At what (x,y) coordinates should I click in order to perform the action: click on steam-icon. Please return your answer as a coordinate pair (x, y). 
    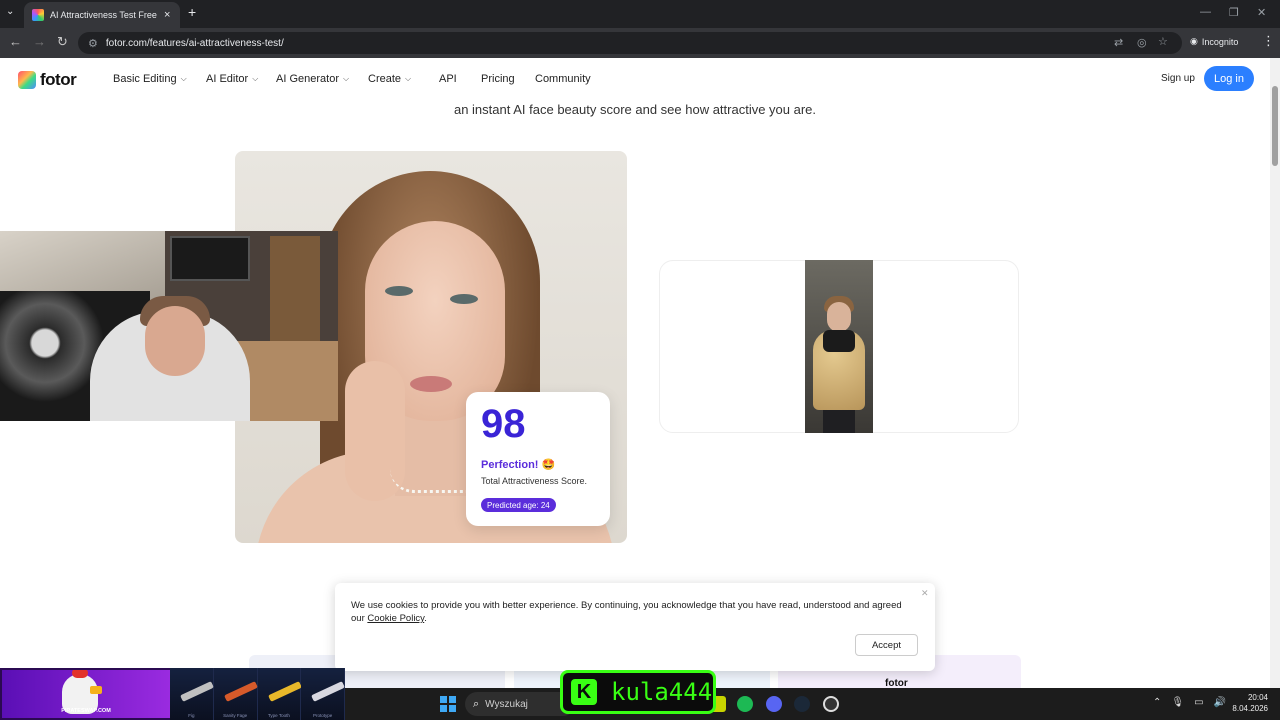
    Looking at the image, I should click on (802, 704).